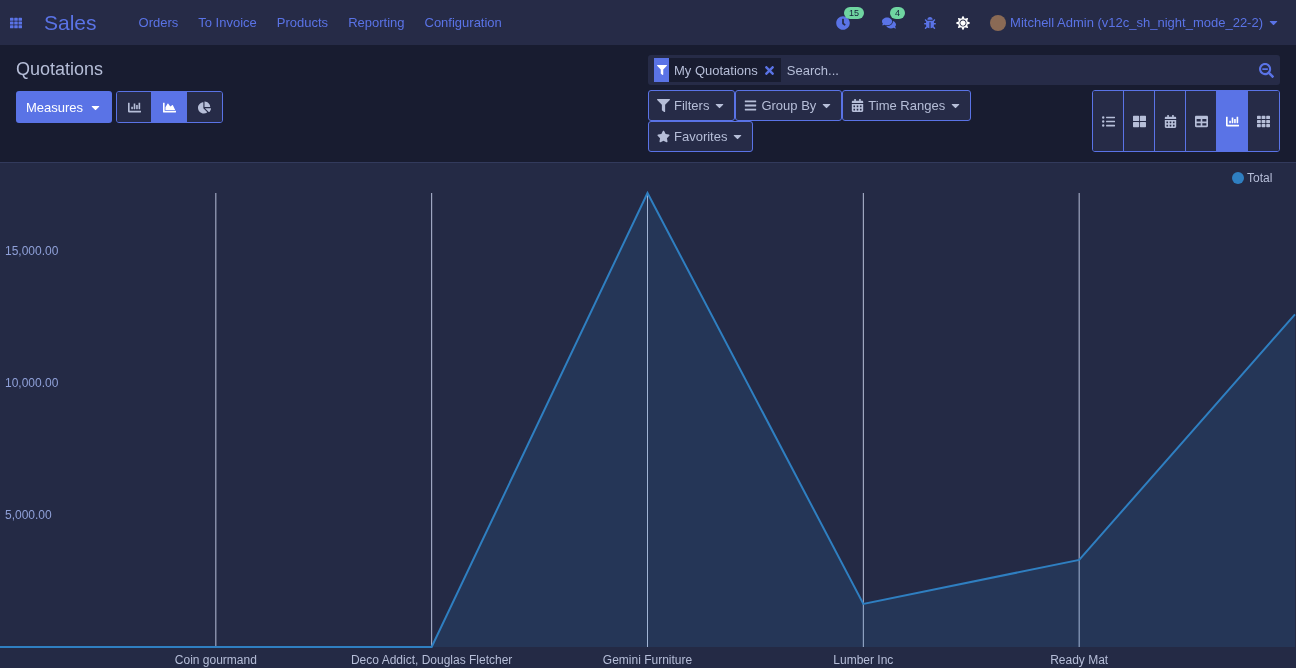  I want to click on star-icon, so click(663, 136).